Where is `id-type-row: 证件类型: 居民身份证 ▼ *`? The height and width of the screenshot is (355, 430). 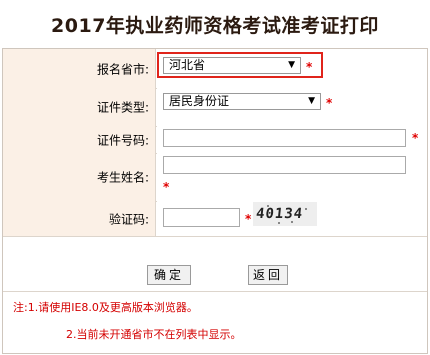 id-type-row: 证件类型: 居民身份证 ▼ * is located at coordinates (215, 107).